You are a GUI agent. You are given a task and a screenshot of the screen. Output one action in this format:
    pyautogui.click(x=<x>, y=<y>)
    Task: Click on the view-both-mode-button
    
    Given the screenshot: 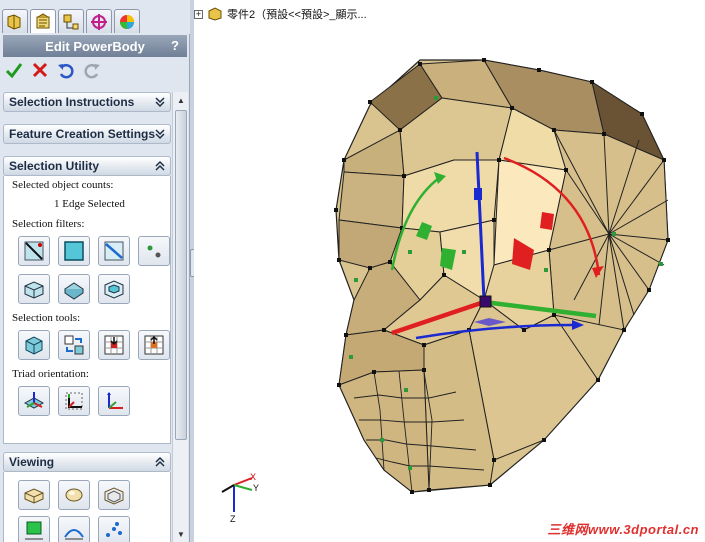 What is the action you would take?
    pyautogui.click(x=114, y=495)
    